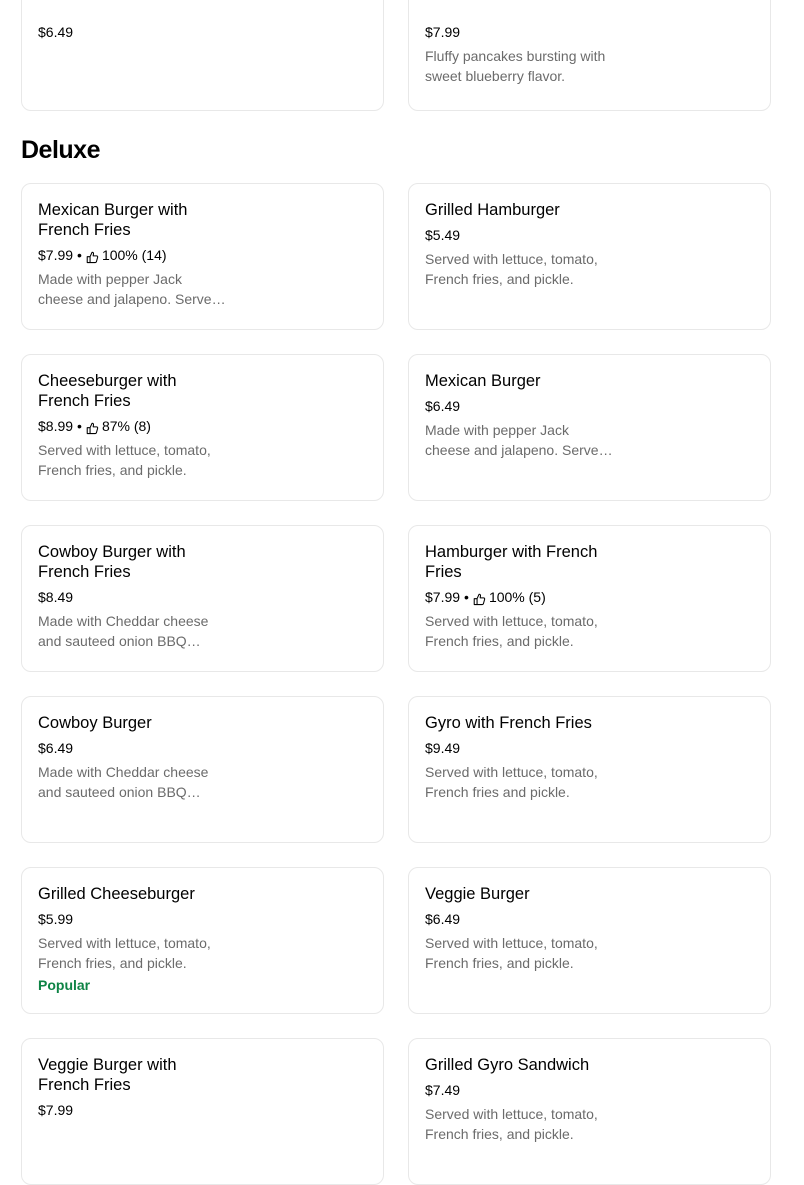 The width and height of the screenshot is (804, 1185). Describe the element at coordinates (95, 723) in the screenshot. I see `item-name: Cowboy Burger` at that location.